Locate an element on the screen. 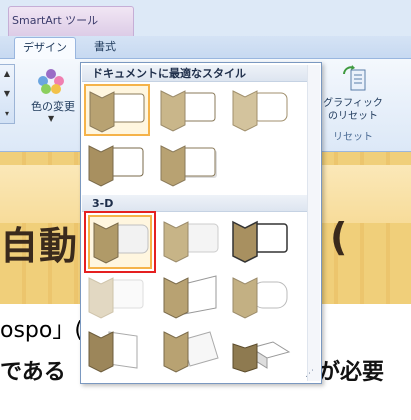 This screenshot has width=411, height=420. gallery-more-icon: ▾ is located at coordinates (7, 114).